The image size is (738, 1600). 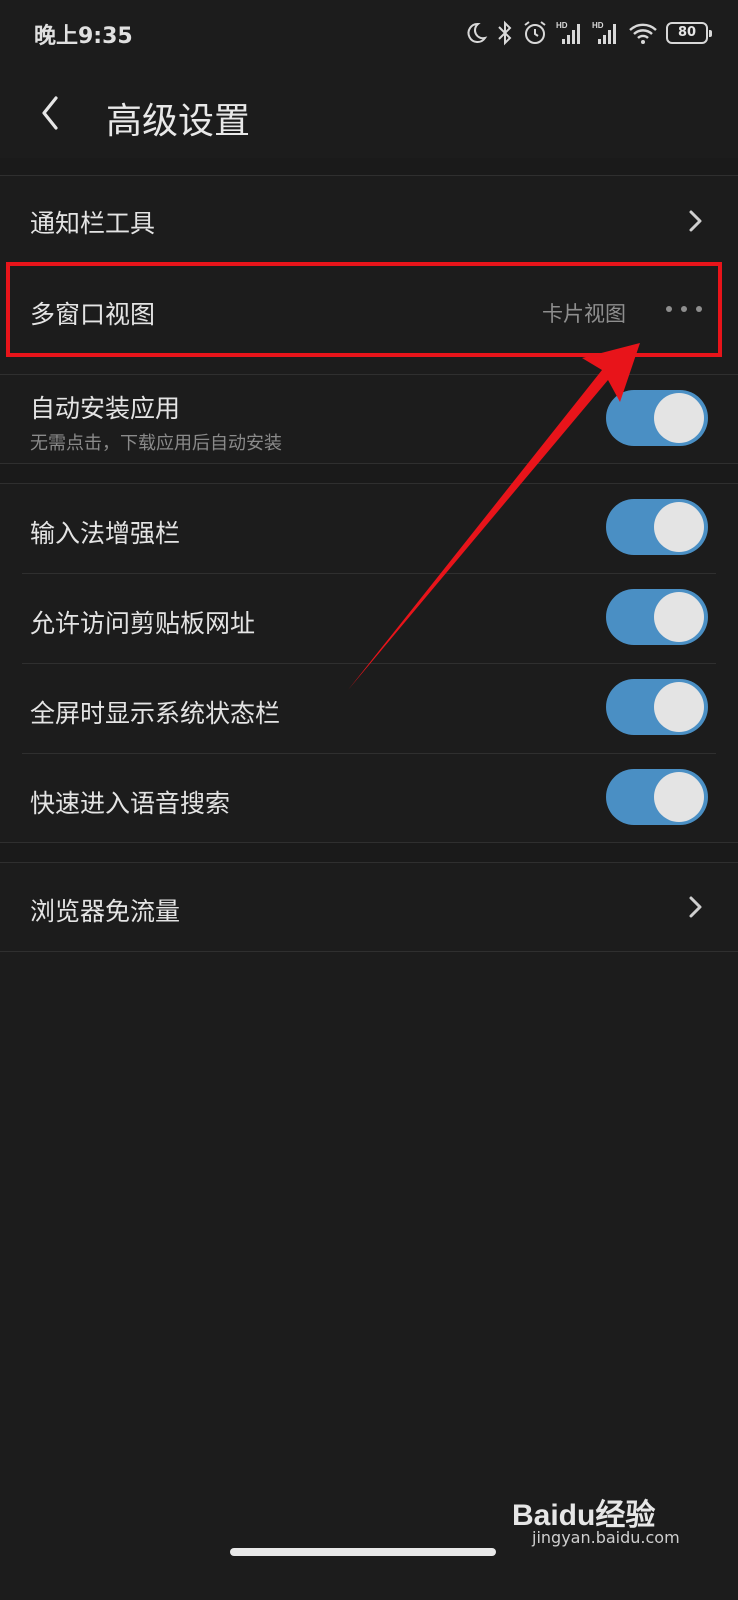 I want to click on settings-row-notification-tools: 通知栏工具, so click(x=369, y=220).